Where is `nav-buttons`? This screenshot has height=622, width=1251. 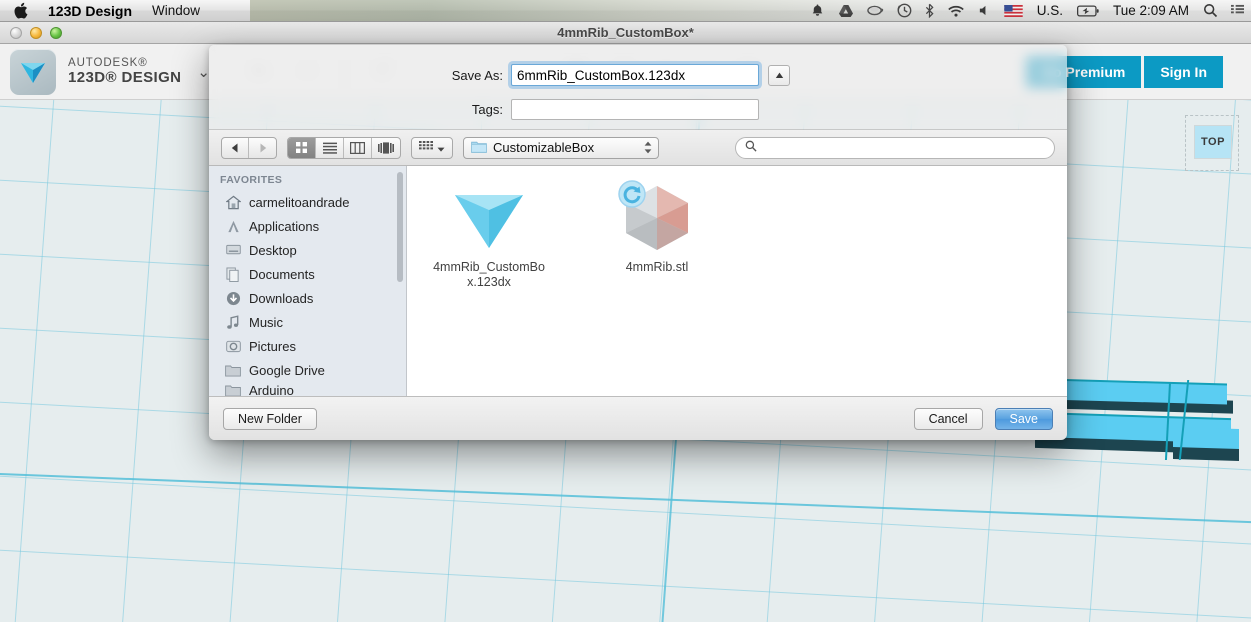 nav-buttons is located at coordinates (249, 147).